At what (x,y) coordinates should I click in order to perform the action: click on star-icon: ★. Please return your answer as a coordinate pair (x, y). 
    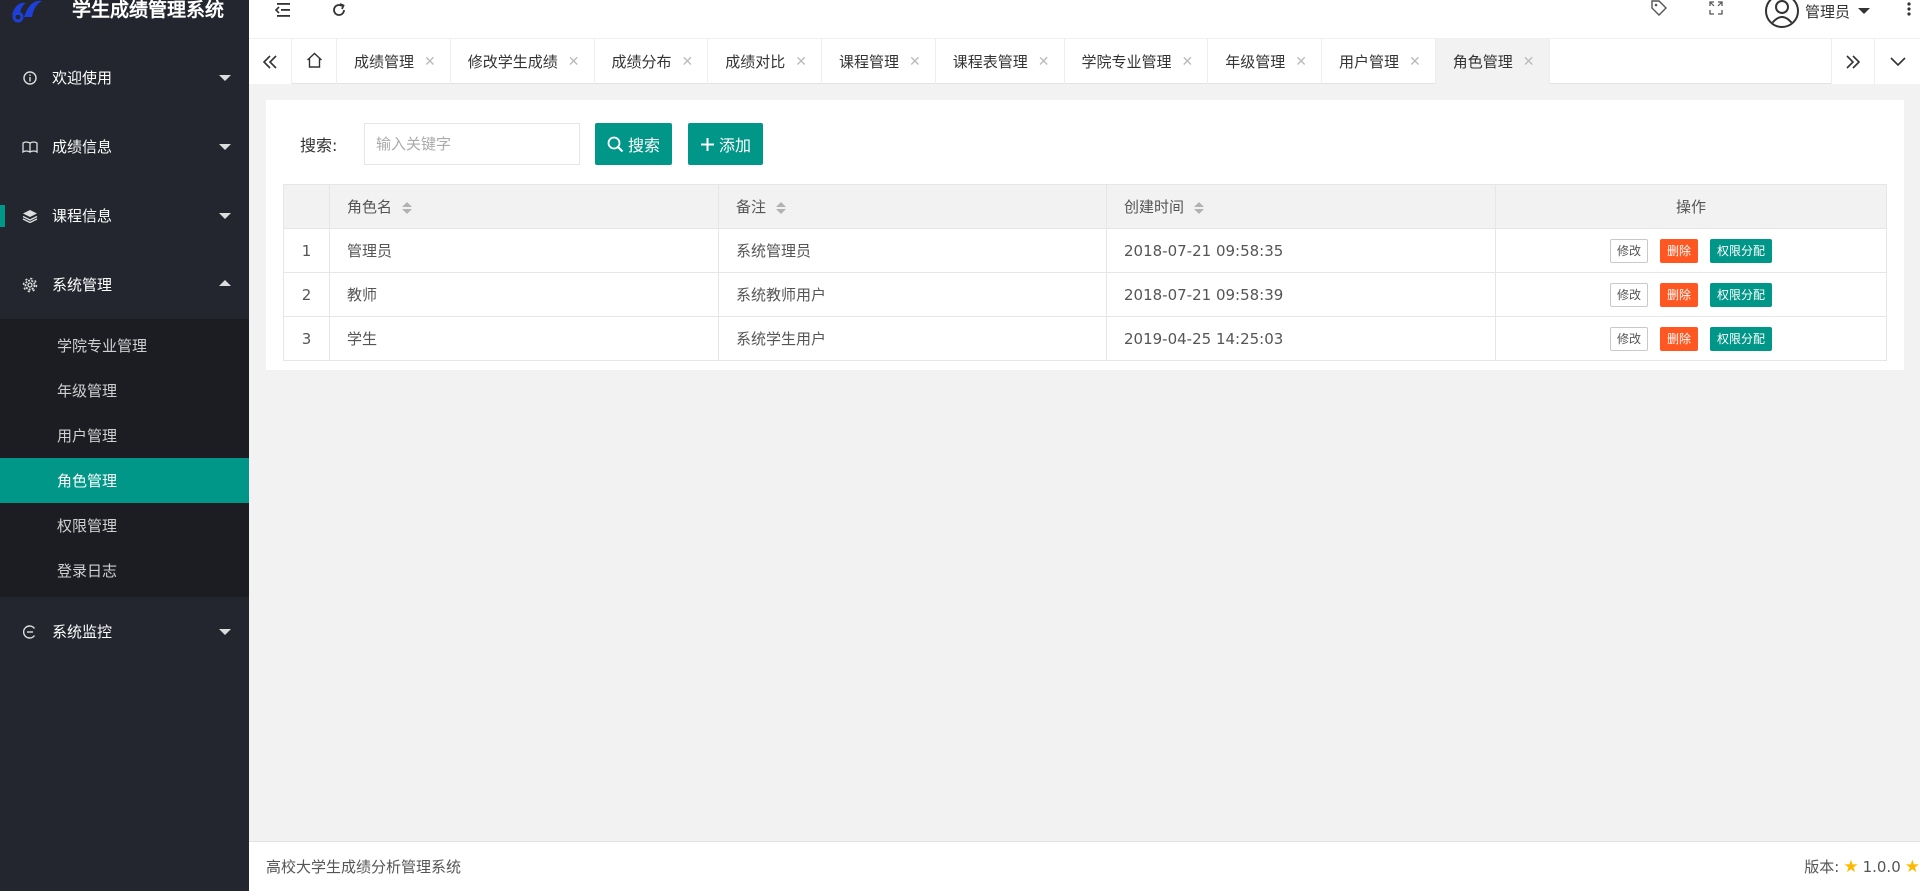
    Looking at the image, I should click on (1912, 866).